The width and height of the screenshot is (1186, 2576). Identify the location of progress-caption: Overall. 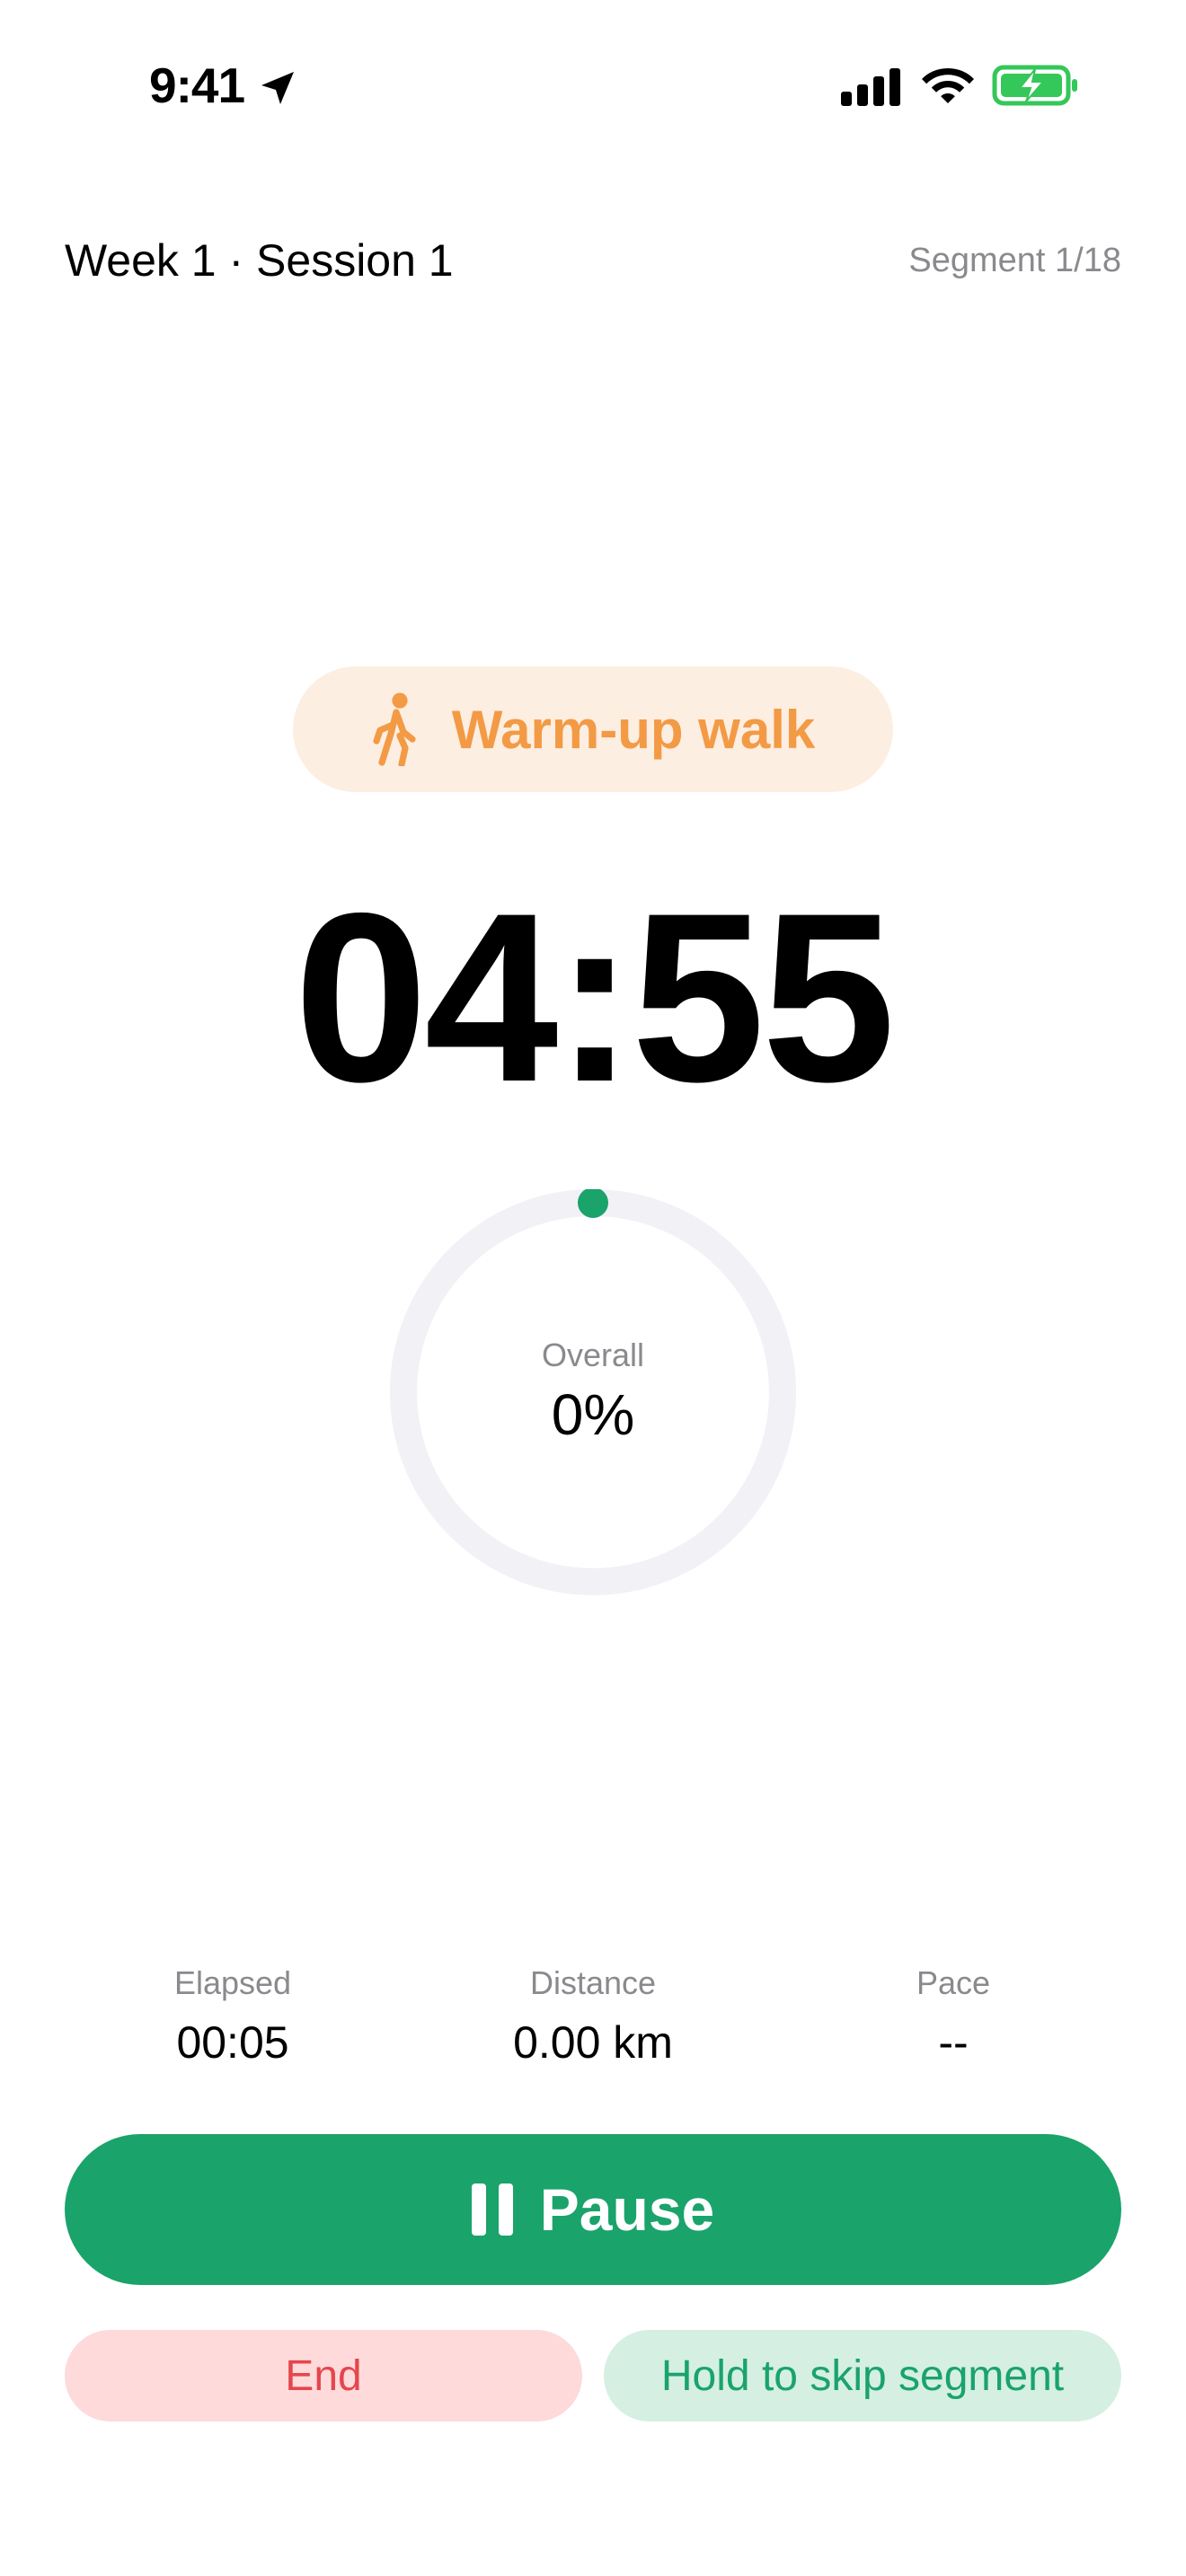
(593, 1355).